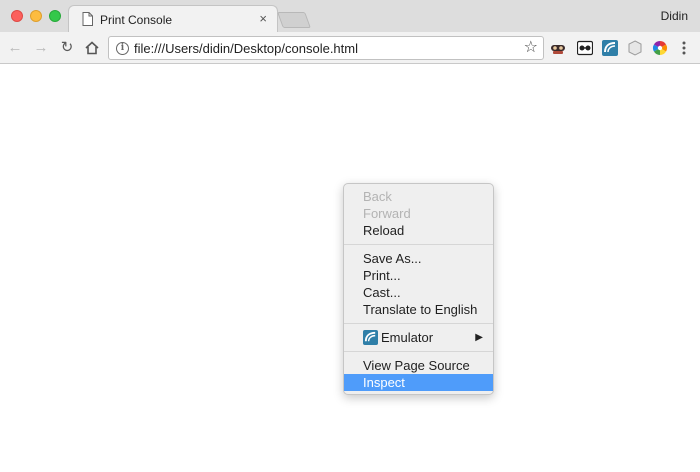 This screenshot has height=472, width=700. Describe the element at coordinates (418, 365) in the screenshot. I see `menu-item-view-source: View Page Source` at that location.